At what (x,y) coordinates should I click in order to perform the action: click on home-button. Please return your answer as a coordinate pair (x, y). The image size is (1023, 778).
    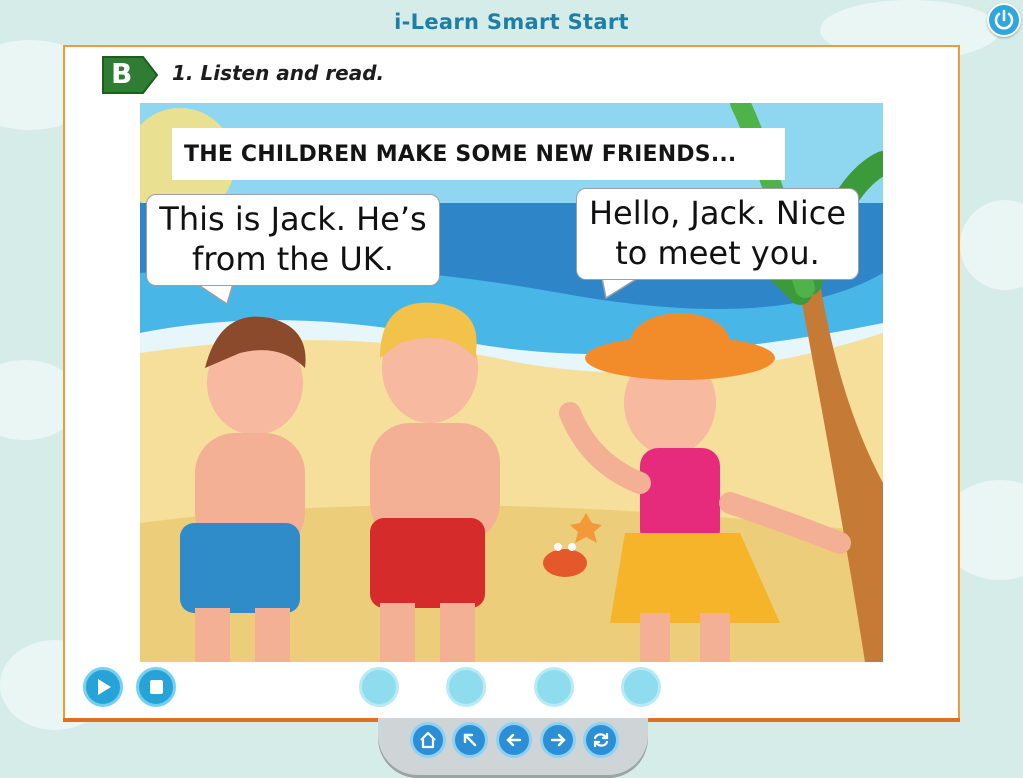
    Looking at the image, I should click on (428, 740).